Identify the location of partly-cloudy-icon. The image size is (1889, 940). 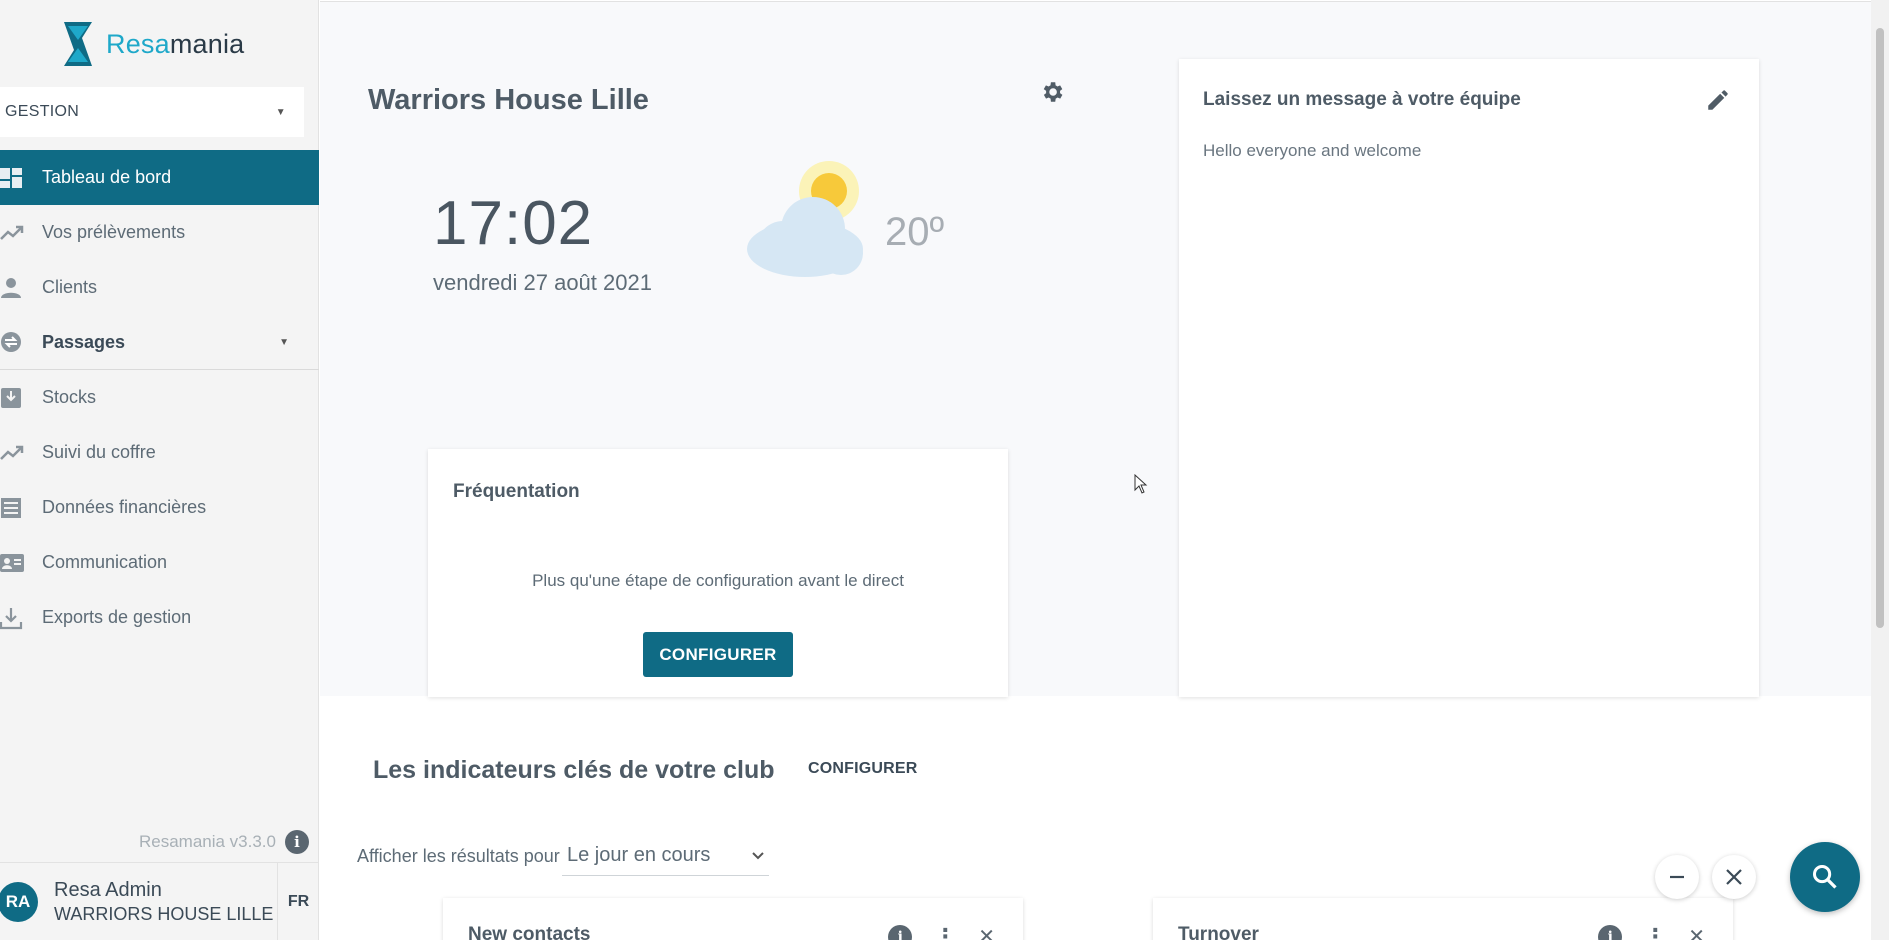
(805, 219).